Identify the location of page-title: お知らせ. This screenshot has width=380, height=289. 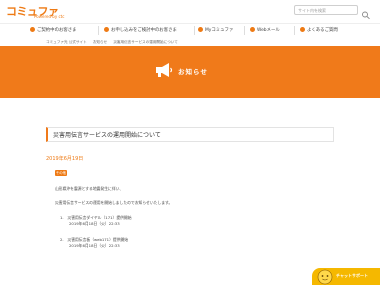
(193, 72).